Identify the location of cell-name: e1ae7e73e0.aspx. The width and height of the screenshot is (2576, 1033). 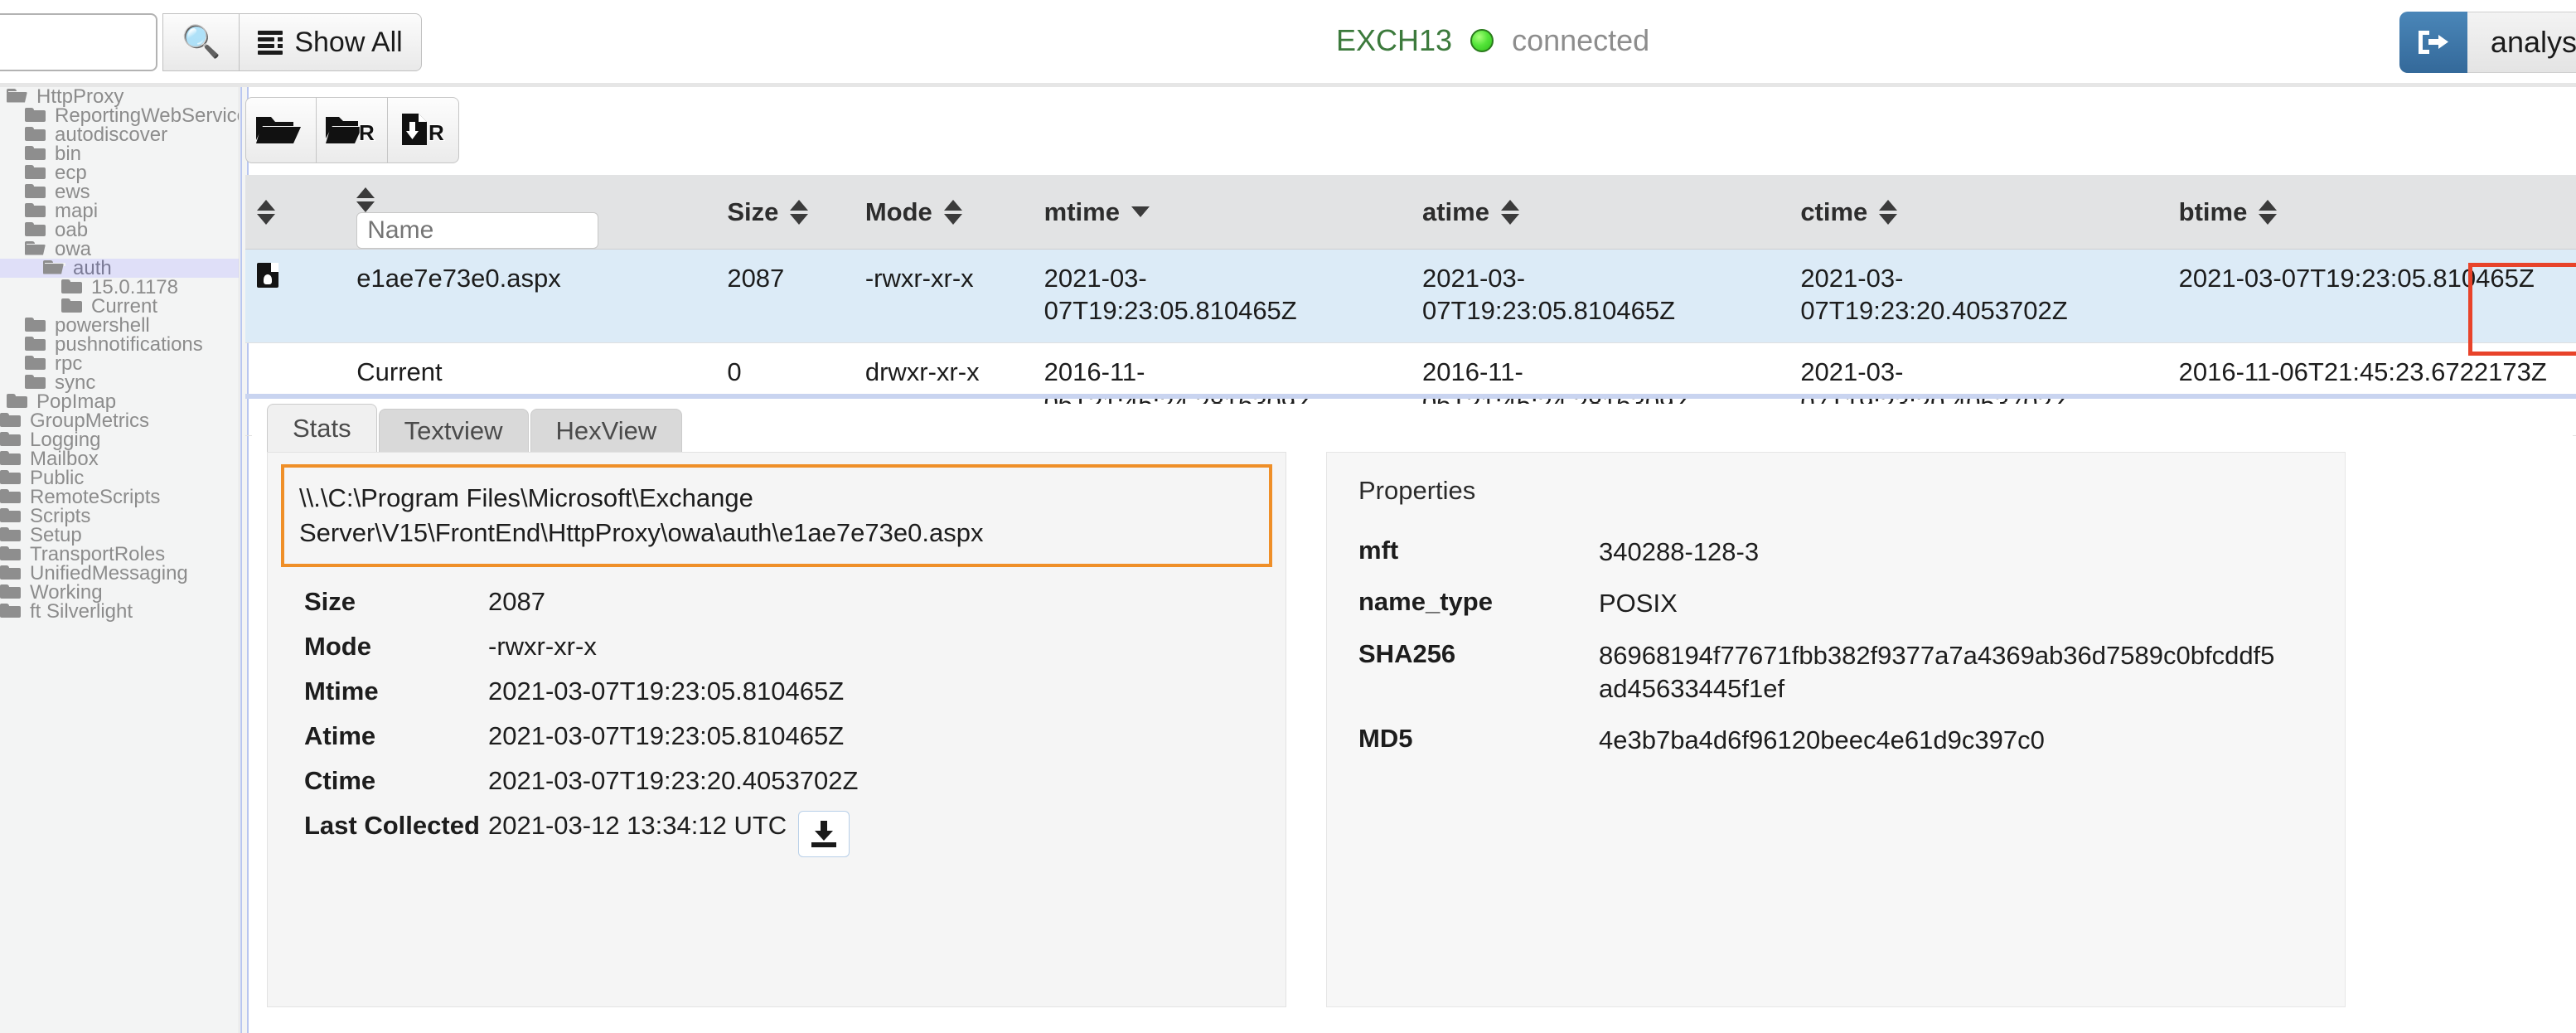
(530, 296).